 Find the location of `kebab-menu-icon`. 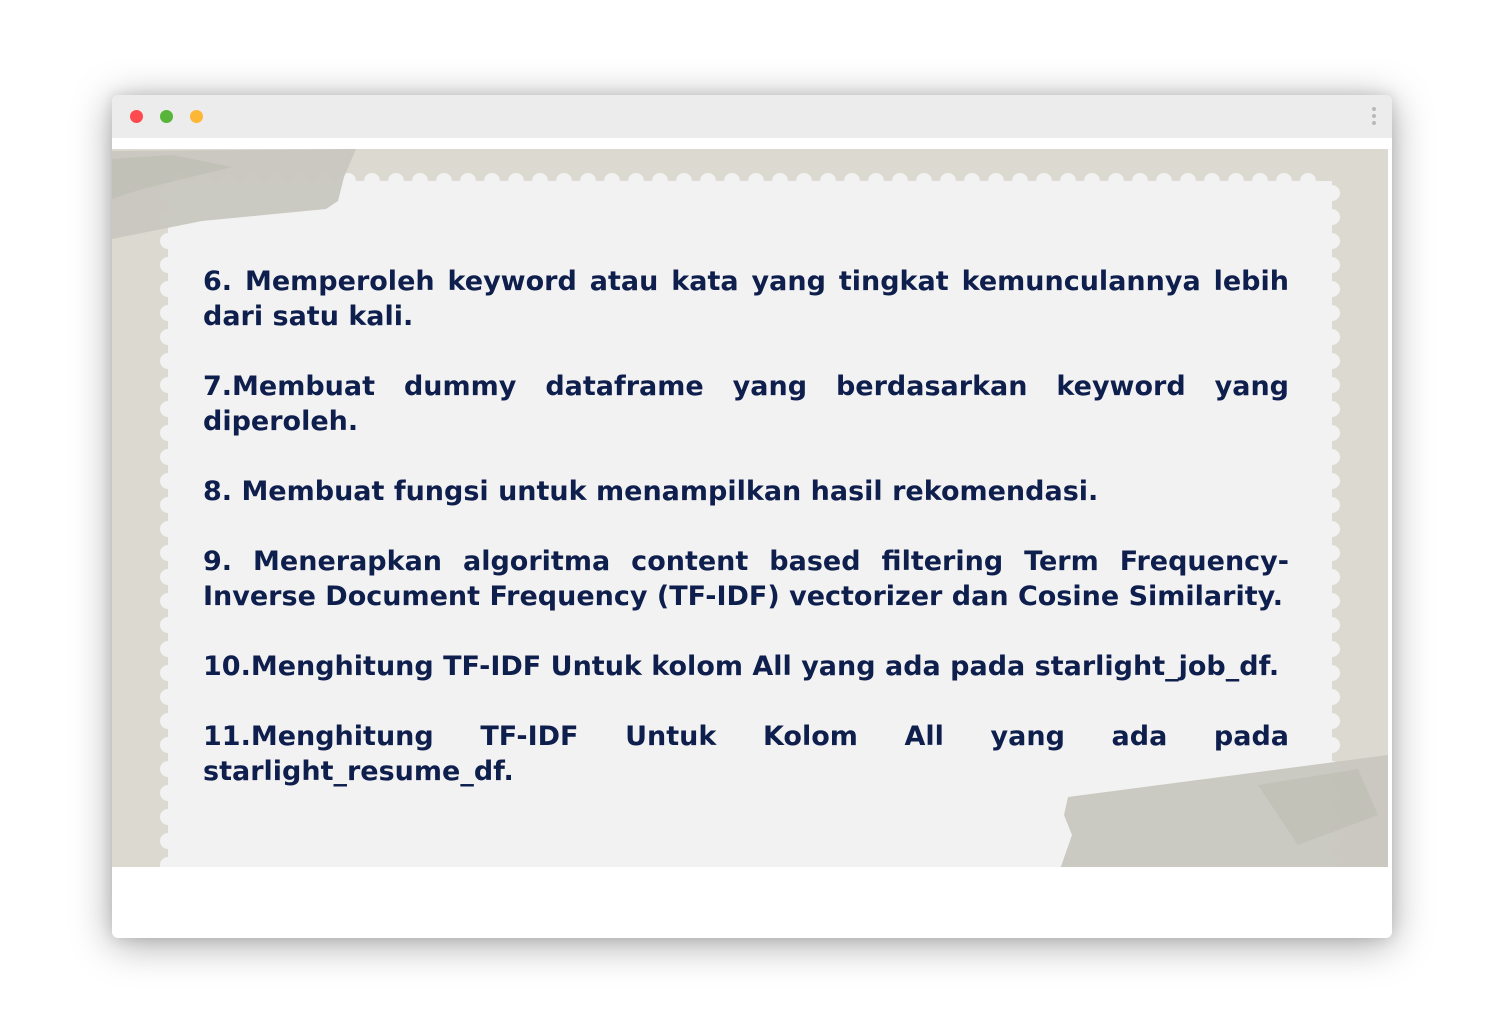

kebab-menu-icon is located at coordinates (1374, 117).